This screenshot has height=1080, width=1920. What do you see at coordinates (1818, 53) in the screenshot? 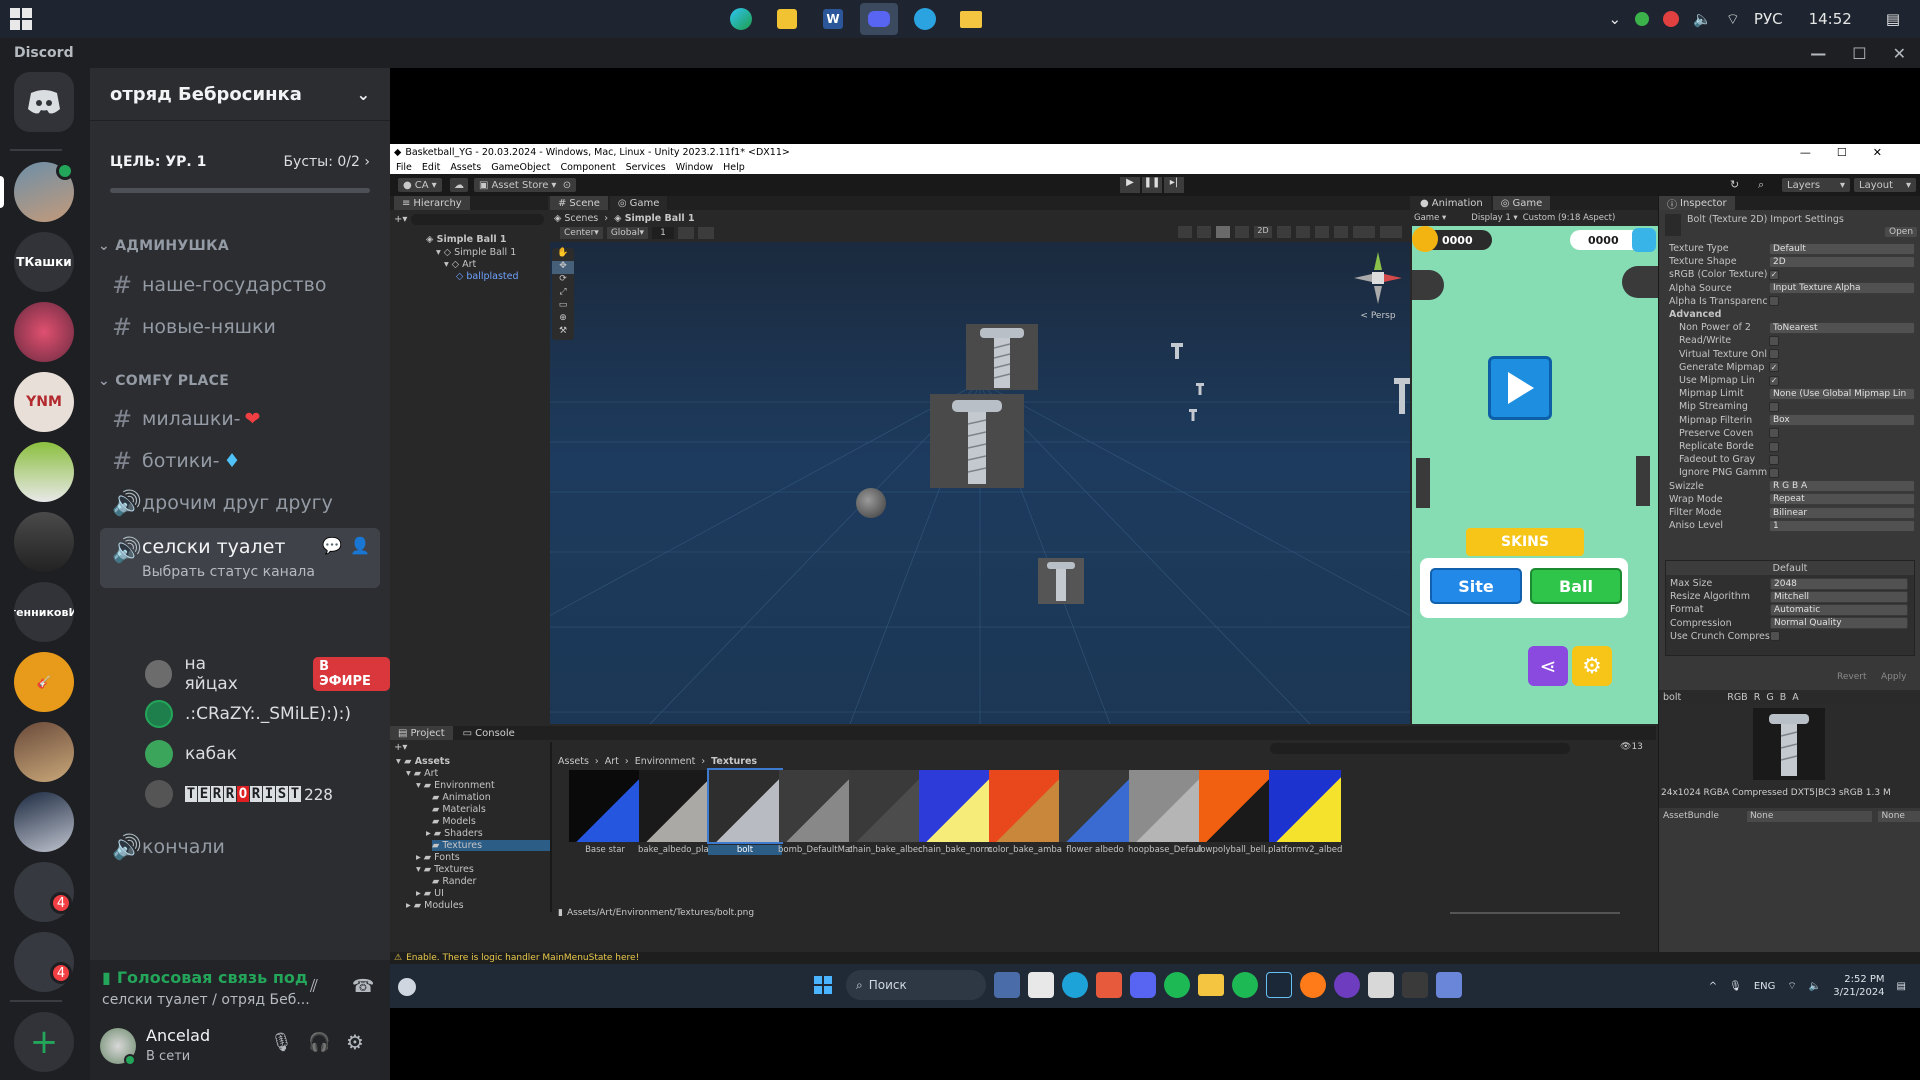
I see `minimize-icon: —` at bounding box center [1818, 53].